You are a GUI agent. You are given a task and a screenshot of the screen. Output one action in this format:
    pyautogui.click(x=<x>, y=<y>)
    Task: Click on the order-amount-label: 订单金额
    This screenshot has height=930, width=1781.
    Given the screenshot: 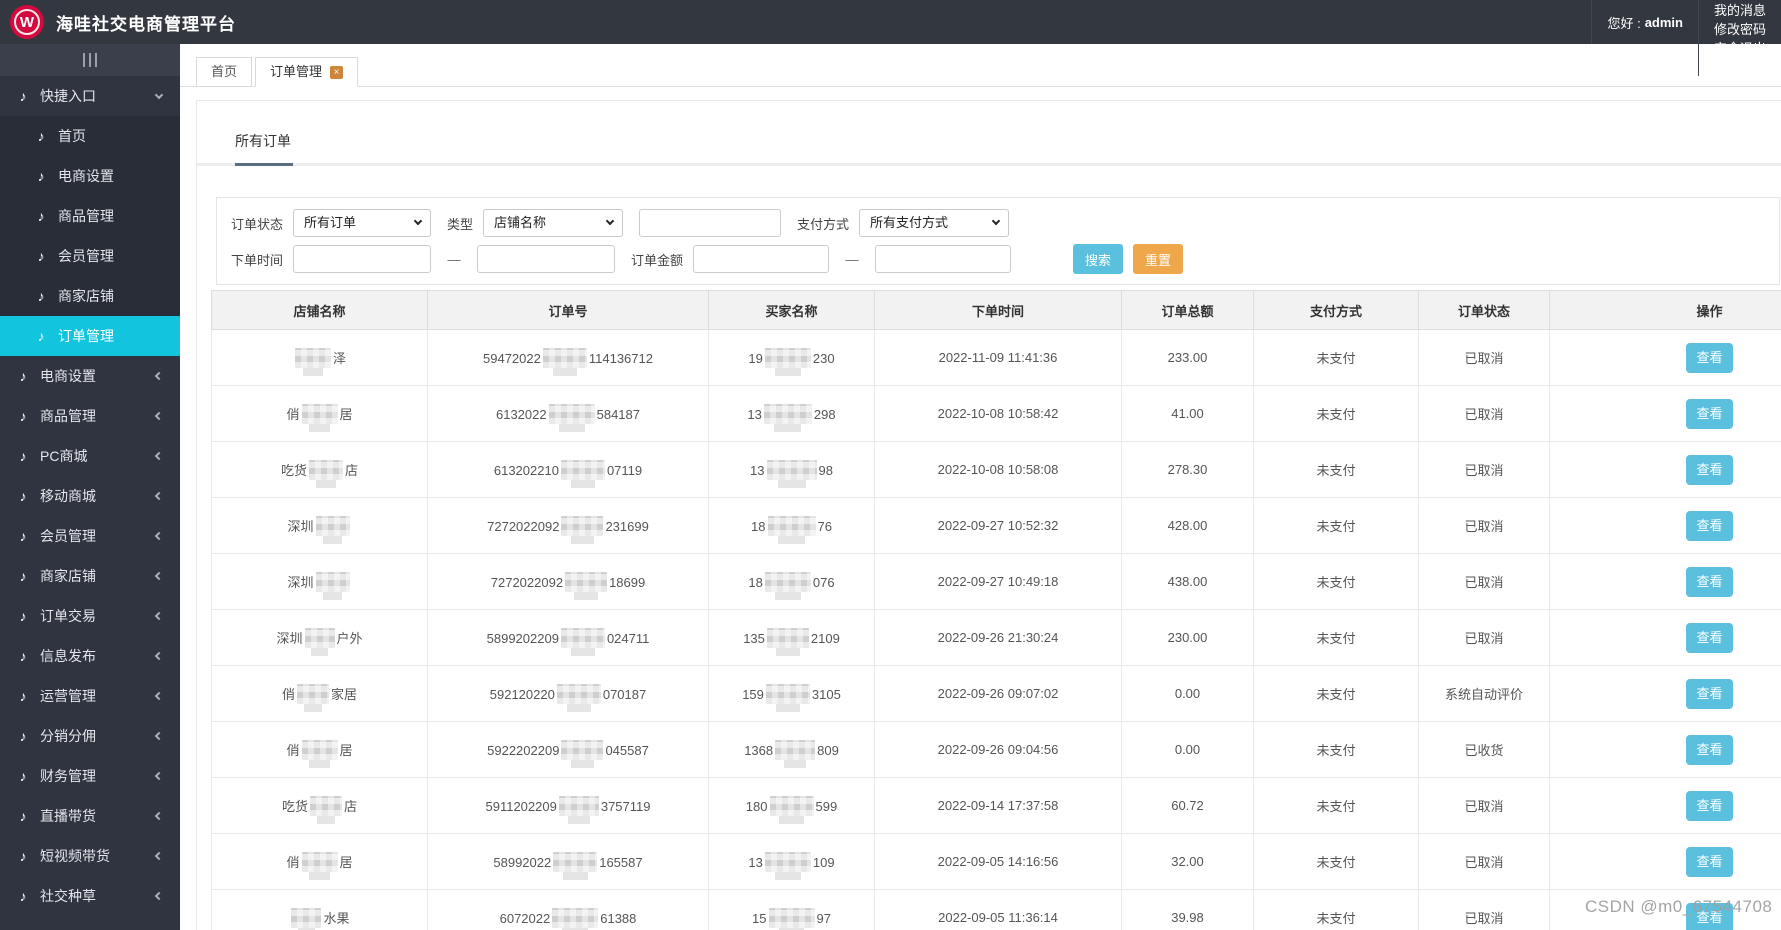 What is the action you would take?
    pyautogui.click(x=657, y=260)
    